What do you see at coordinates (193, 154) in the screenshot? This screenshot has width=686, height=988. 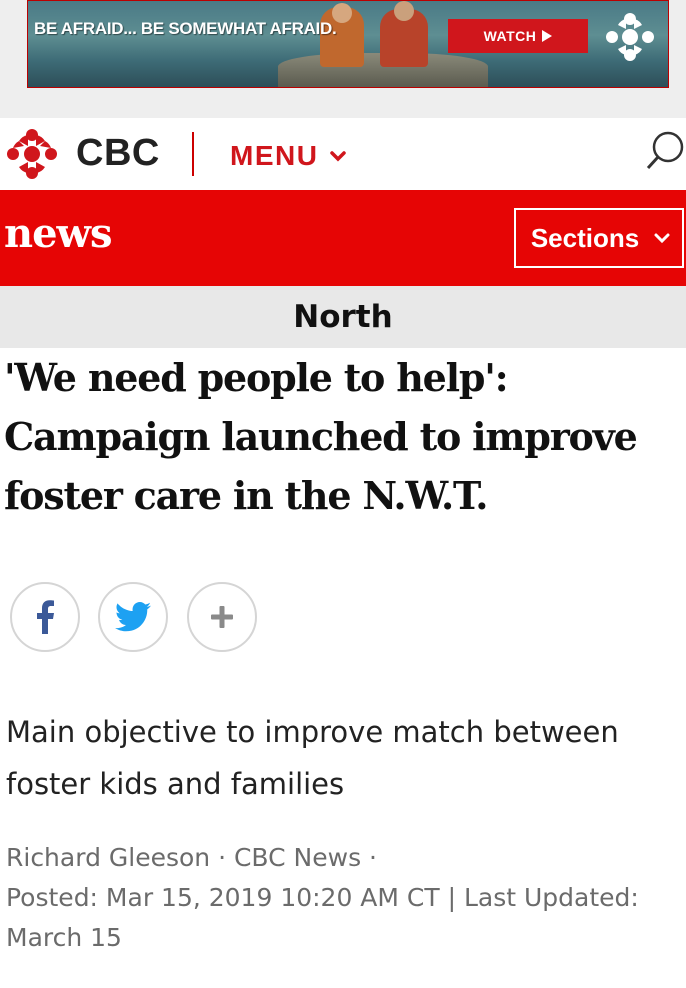 I see `header-divider` at bounding box center [193, 154].